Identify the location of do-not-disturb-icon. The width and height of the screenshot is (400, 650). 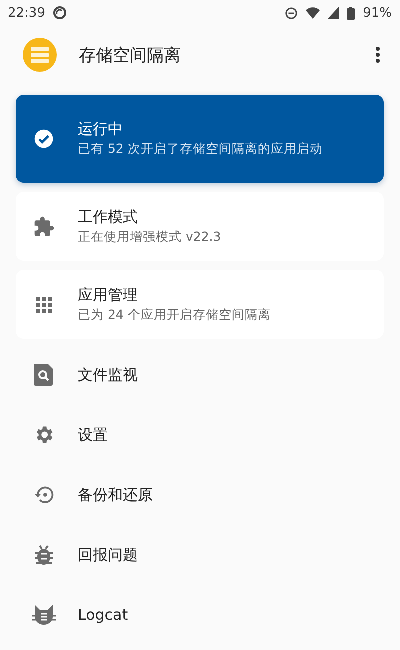
(291, 13).